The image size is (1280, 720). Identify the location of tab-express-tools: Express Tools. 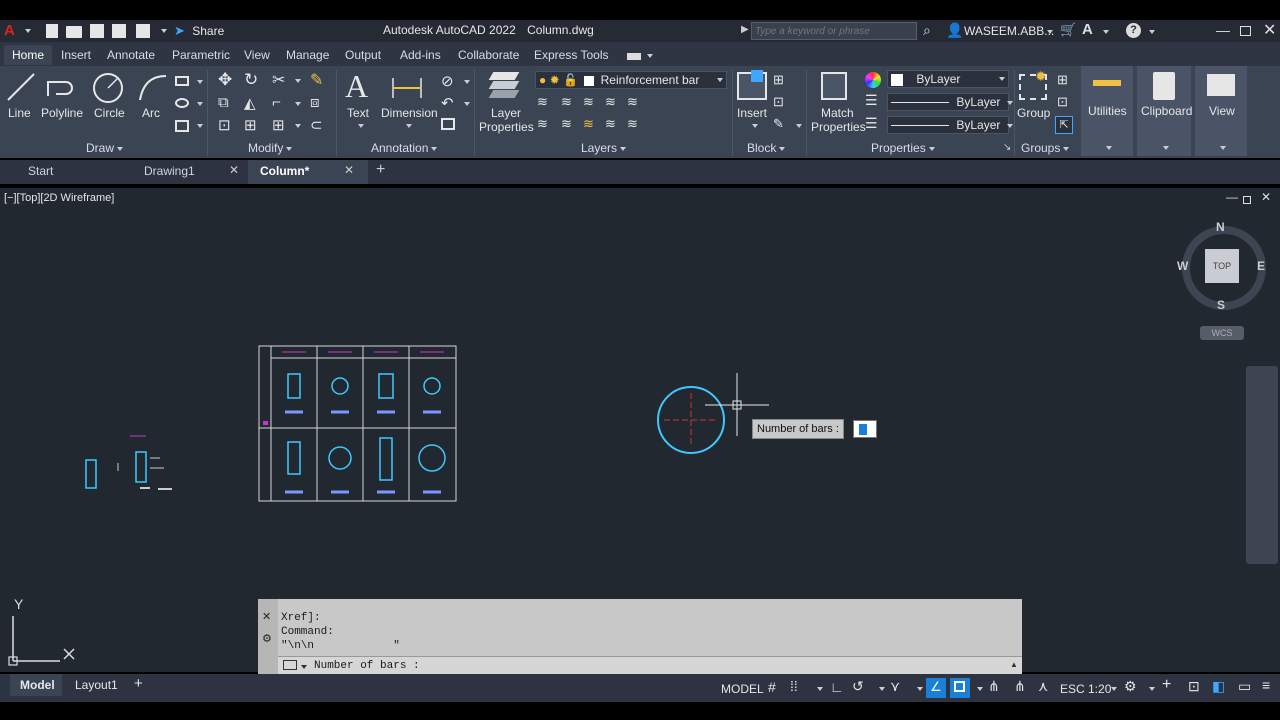
(571, 55).